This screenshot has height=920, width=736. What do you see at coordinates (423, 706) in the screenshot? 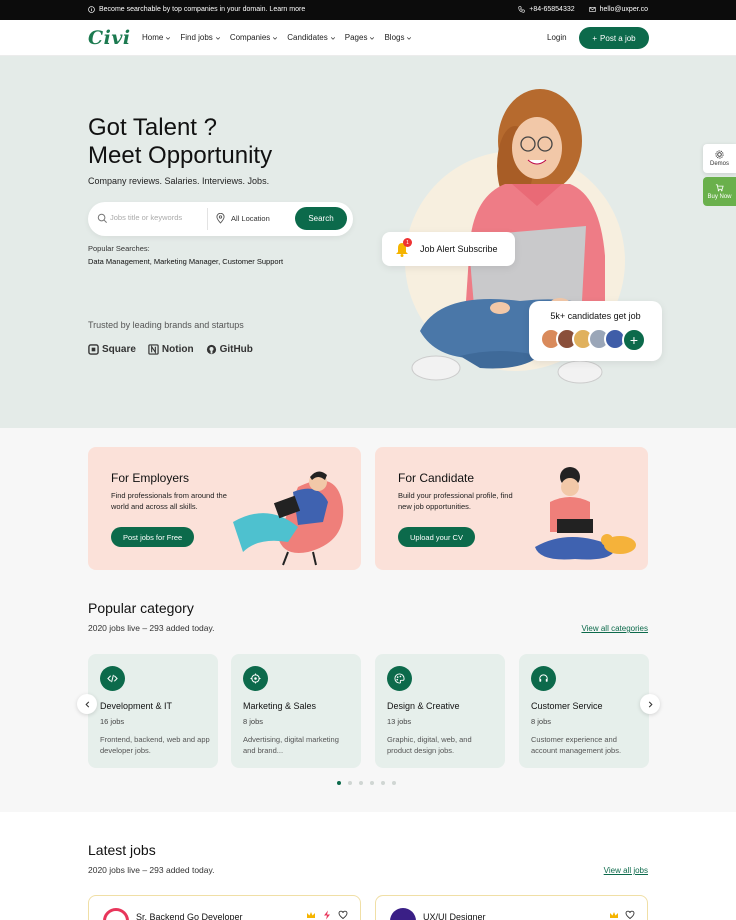
I see `category-name: Design & Creative` at bounding box center [423, 706].